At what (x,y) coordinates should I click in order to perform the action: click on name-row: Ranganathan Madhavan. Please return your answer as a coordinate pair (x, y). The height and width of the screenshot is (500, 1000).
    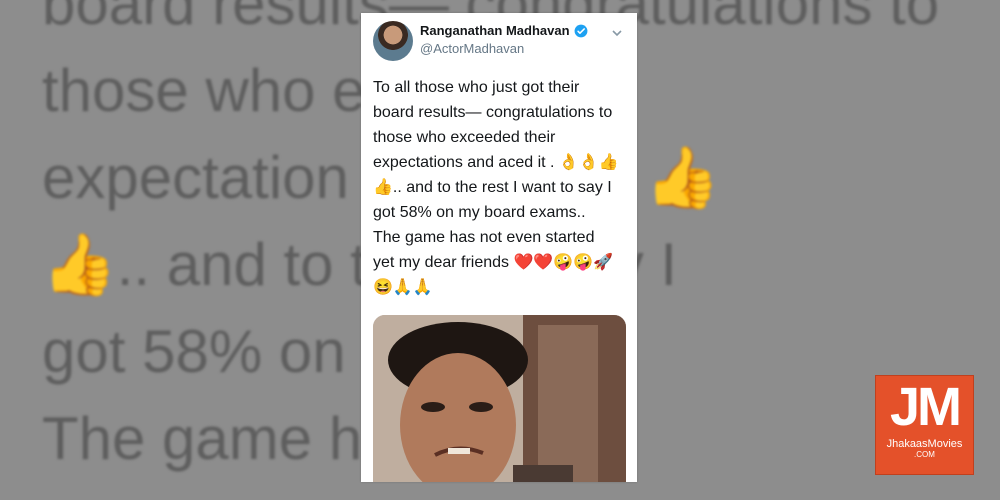
    Looking at the image, I should click on (504, 30).